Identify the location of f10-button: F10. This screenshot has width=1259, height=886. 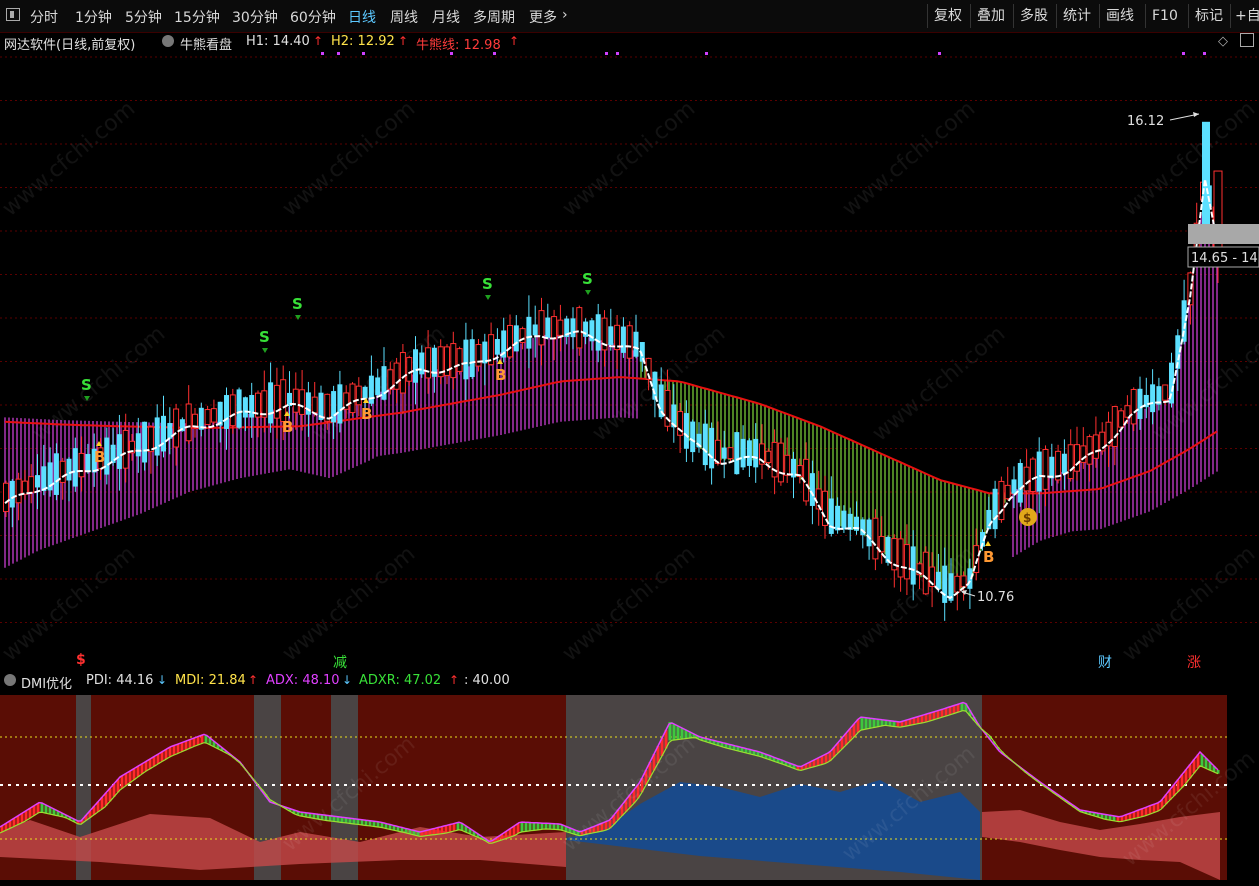
(1164, 16).